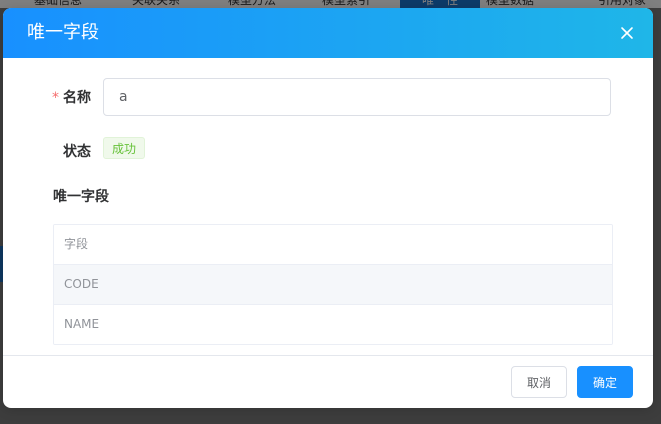 The width and height of the screenshot is (661, 424). Describe the element at coordinates (333, 324) in the screenshot. I see `table-row: NAME` at that location.